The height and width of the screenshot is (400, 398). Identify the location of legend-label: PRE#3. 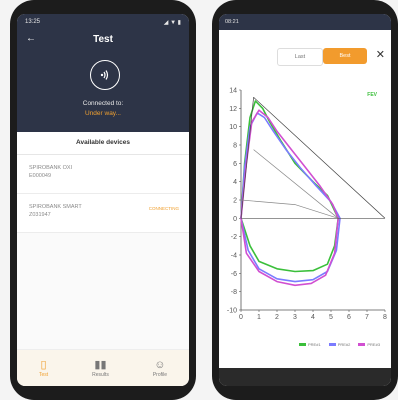
(374, 344).